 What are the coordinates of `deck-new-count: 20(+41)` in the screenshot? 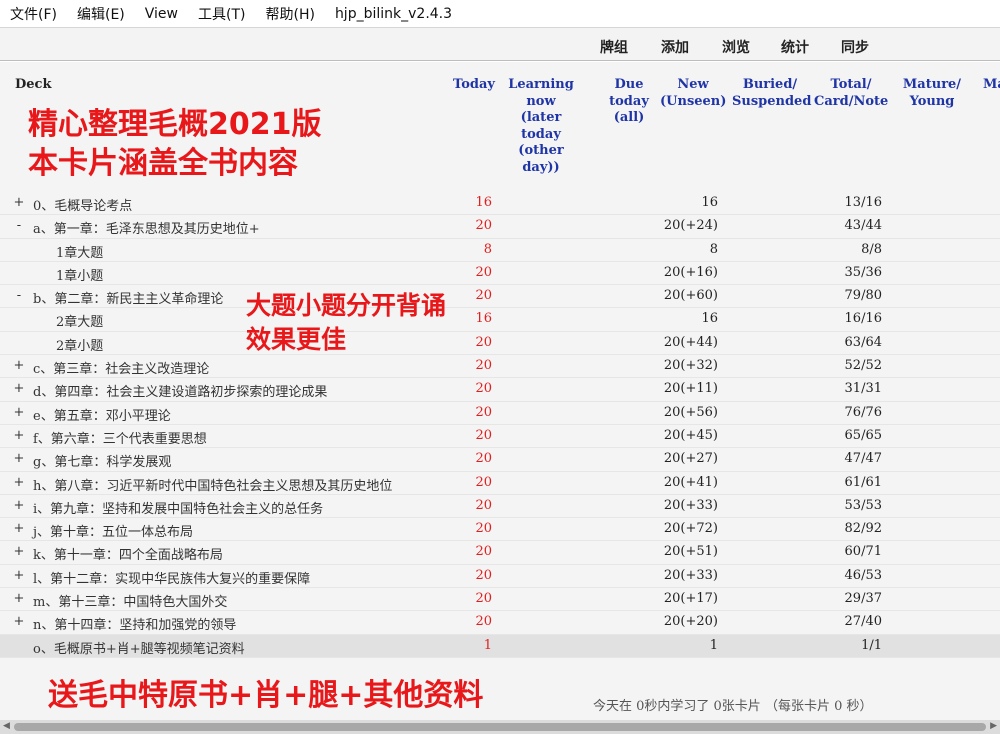 It's located at (690, 482).